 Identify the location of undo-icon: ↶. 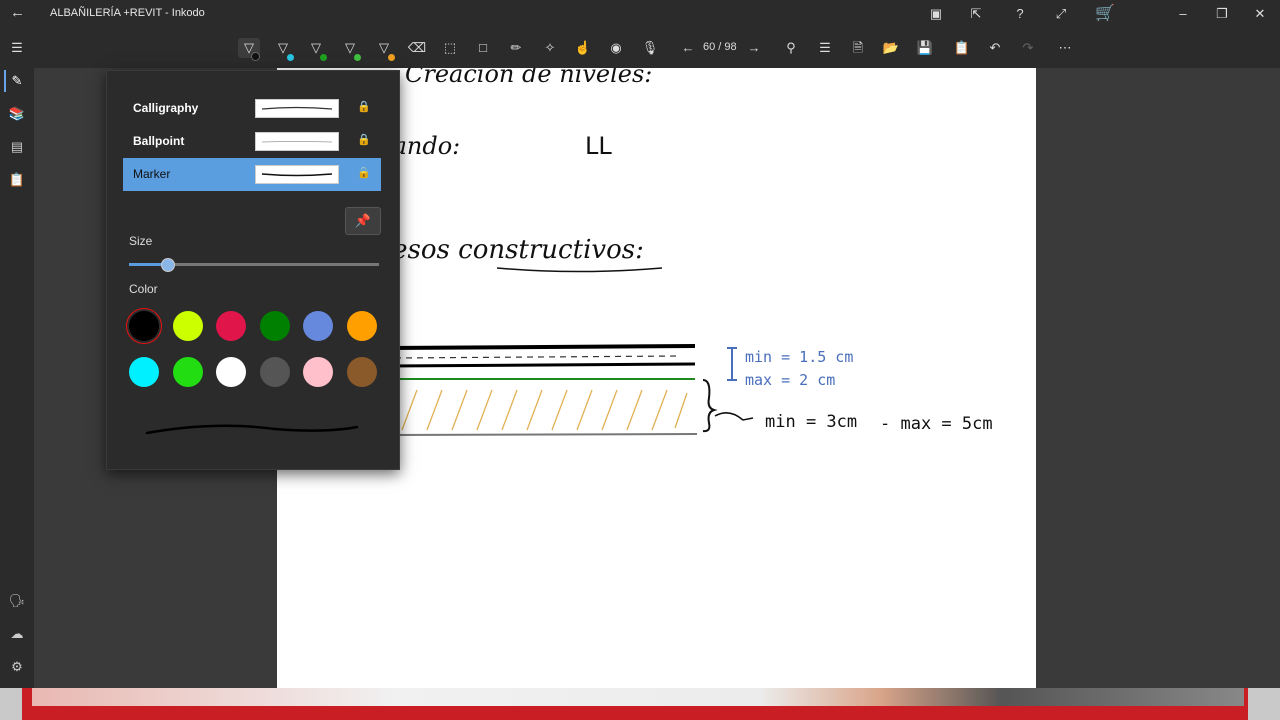
(995, 48).